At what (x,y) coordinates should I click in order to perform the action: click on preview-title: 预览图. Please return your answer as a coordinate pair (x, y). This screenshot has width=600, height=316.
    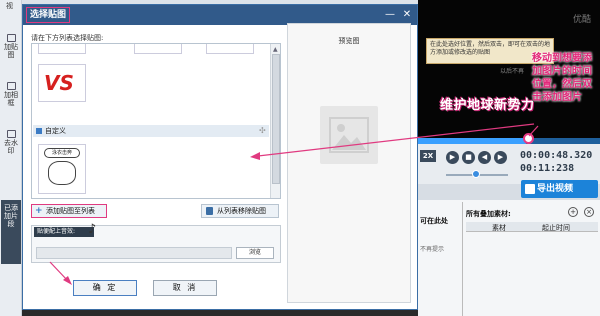
    Looking at the image, I should click on (349, 41).